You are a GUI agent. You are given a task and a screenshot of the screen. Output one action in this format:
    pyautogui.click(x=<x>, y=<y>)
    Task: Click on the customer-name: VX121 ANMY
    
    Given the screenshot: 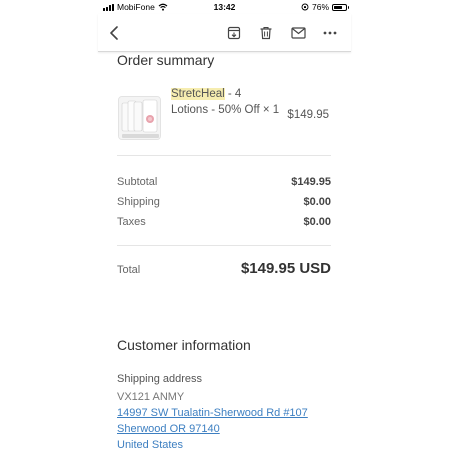 What is the action you would take?
    pyautogui.click(x=151, y=397)
    